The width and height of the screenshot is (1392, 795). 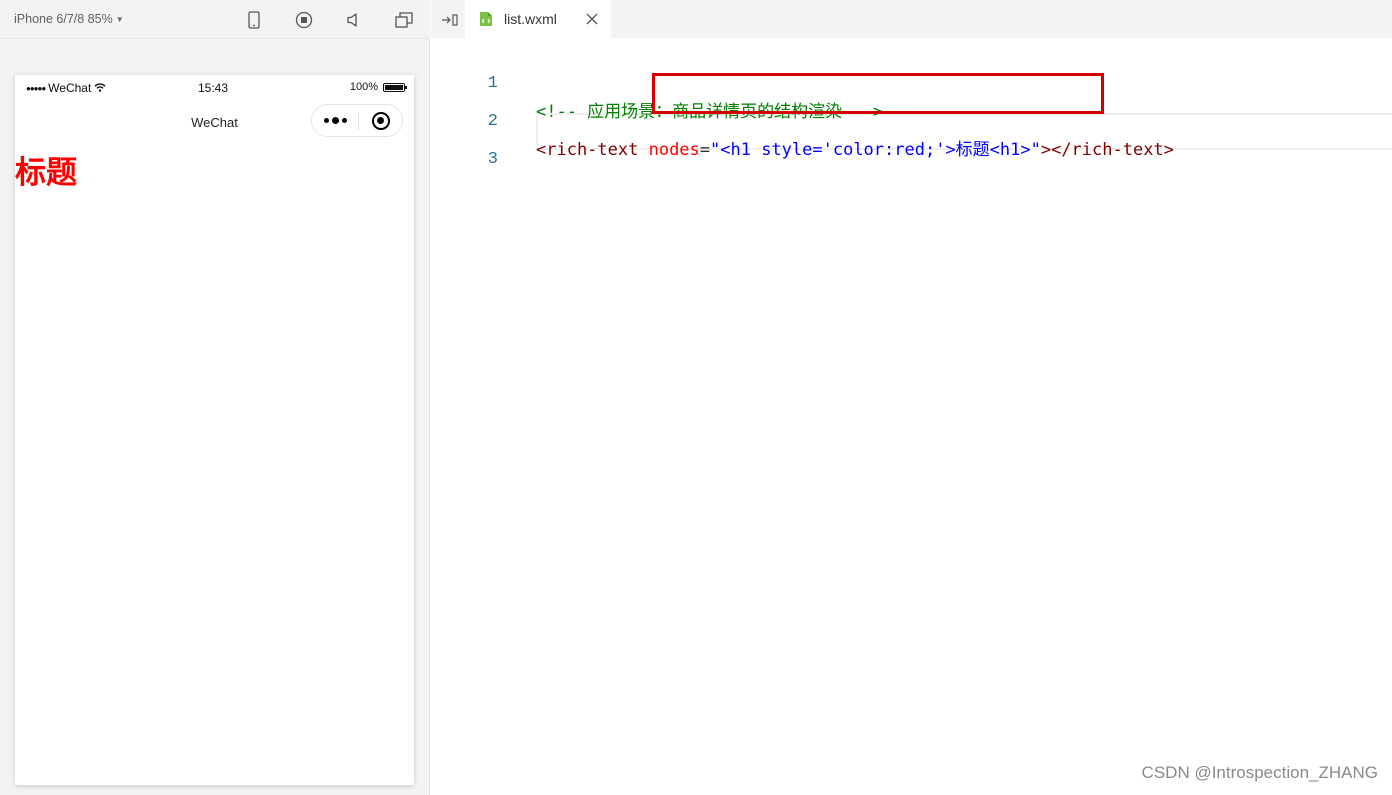 I want to click on line-number: 3, so click(x=492, y=159).